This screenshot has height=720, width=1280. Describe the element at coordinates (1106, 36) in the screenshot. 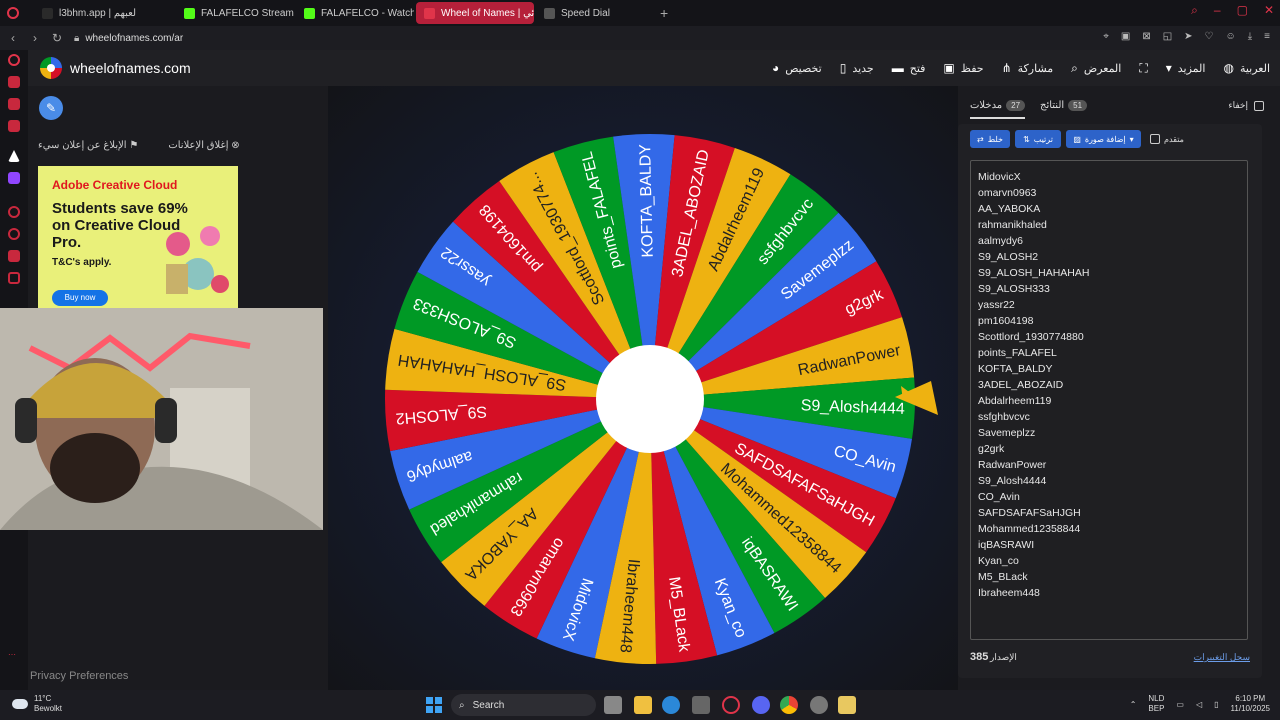

I see `pin-icon: ⌖` at that location.